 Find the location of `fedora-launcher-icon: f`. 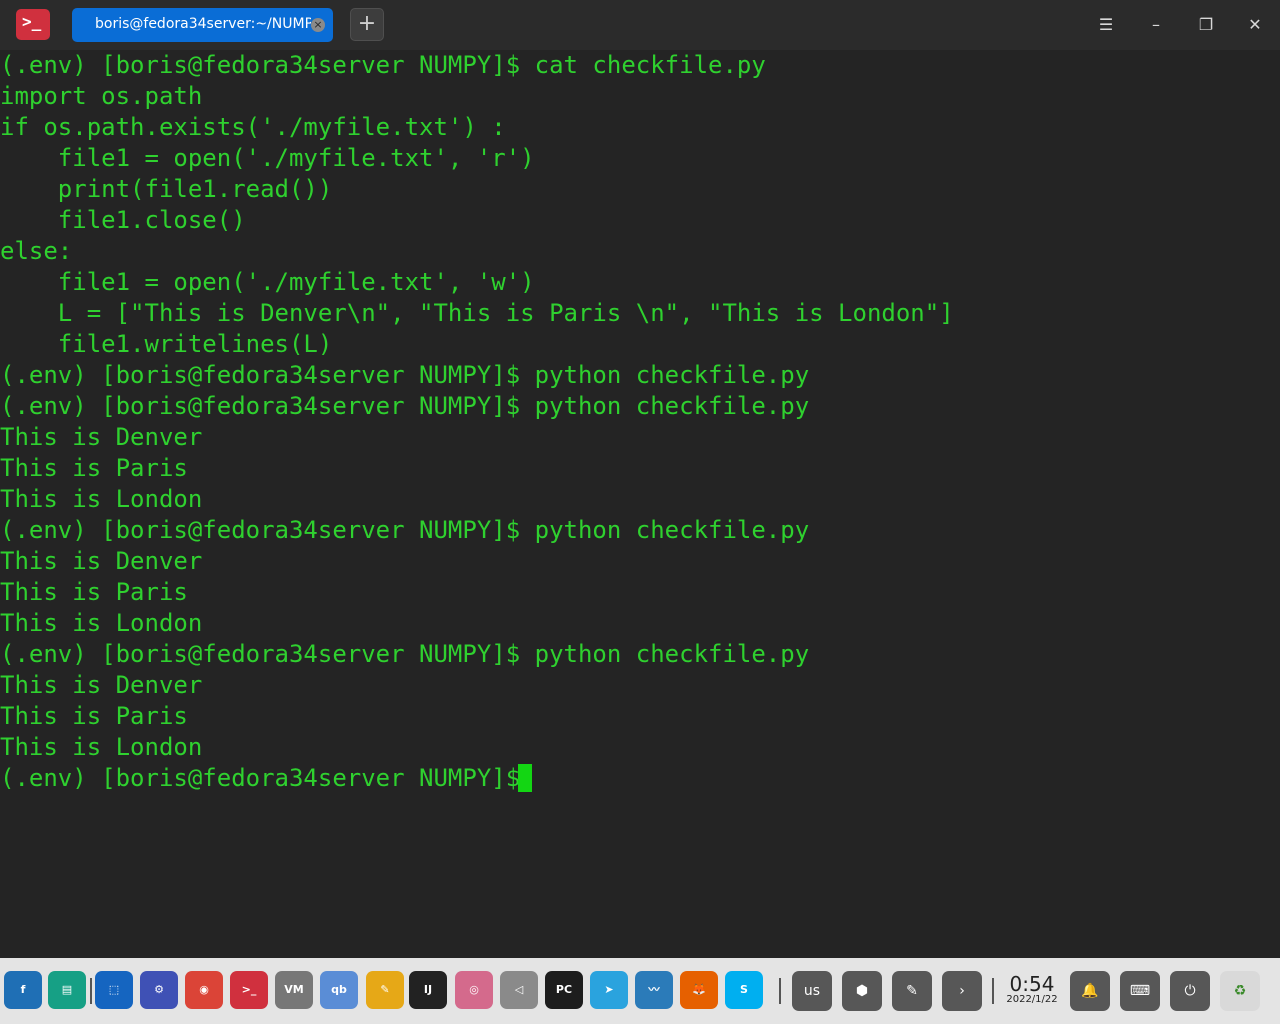

fedora-launcher-icon: f is located at coordinates (23, 990).